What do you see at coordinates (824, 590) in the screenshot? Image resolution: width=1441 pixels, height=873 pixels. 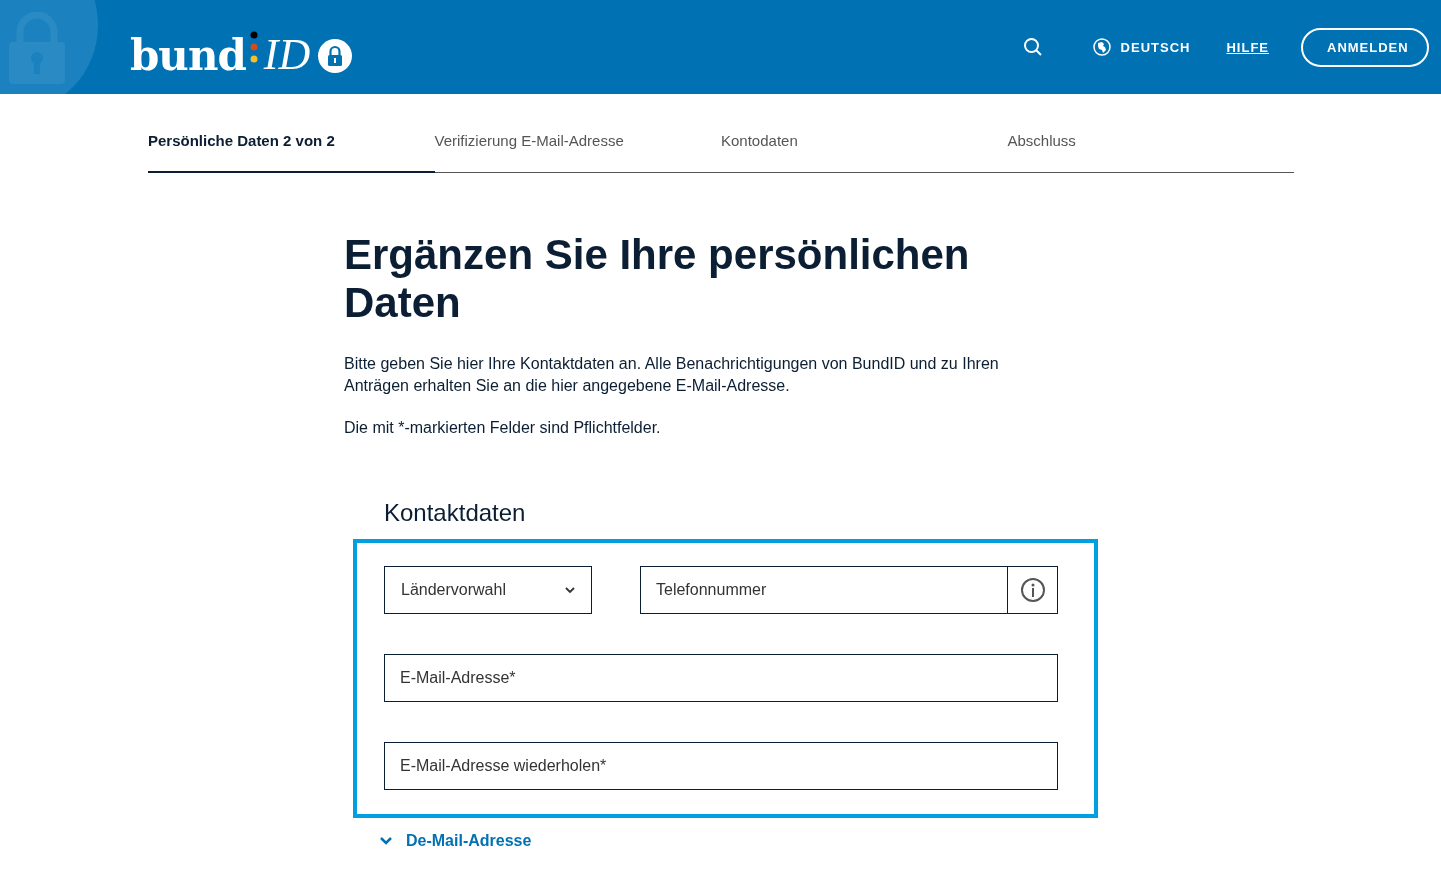 I see `phone-field: Telefonnummer` at bounding box center [824, 590].